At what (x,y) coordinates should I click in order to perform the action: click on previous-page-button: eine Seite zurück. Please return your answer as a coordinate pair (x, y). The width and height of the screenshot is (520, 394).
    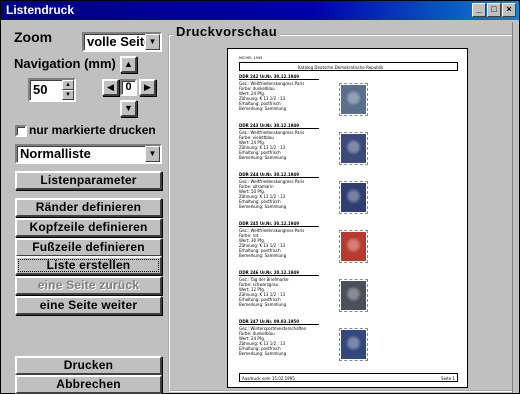
    Looking at the image, I should click on (88, 285).